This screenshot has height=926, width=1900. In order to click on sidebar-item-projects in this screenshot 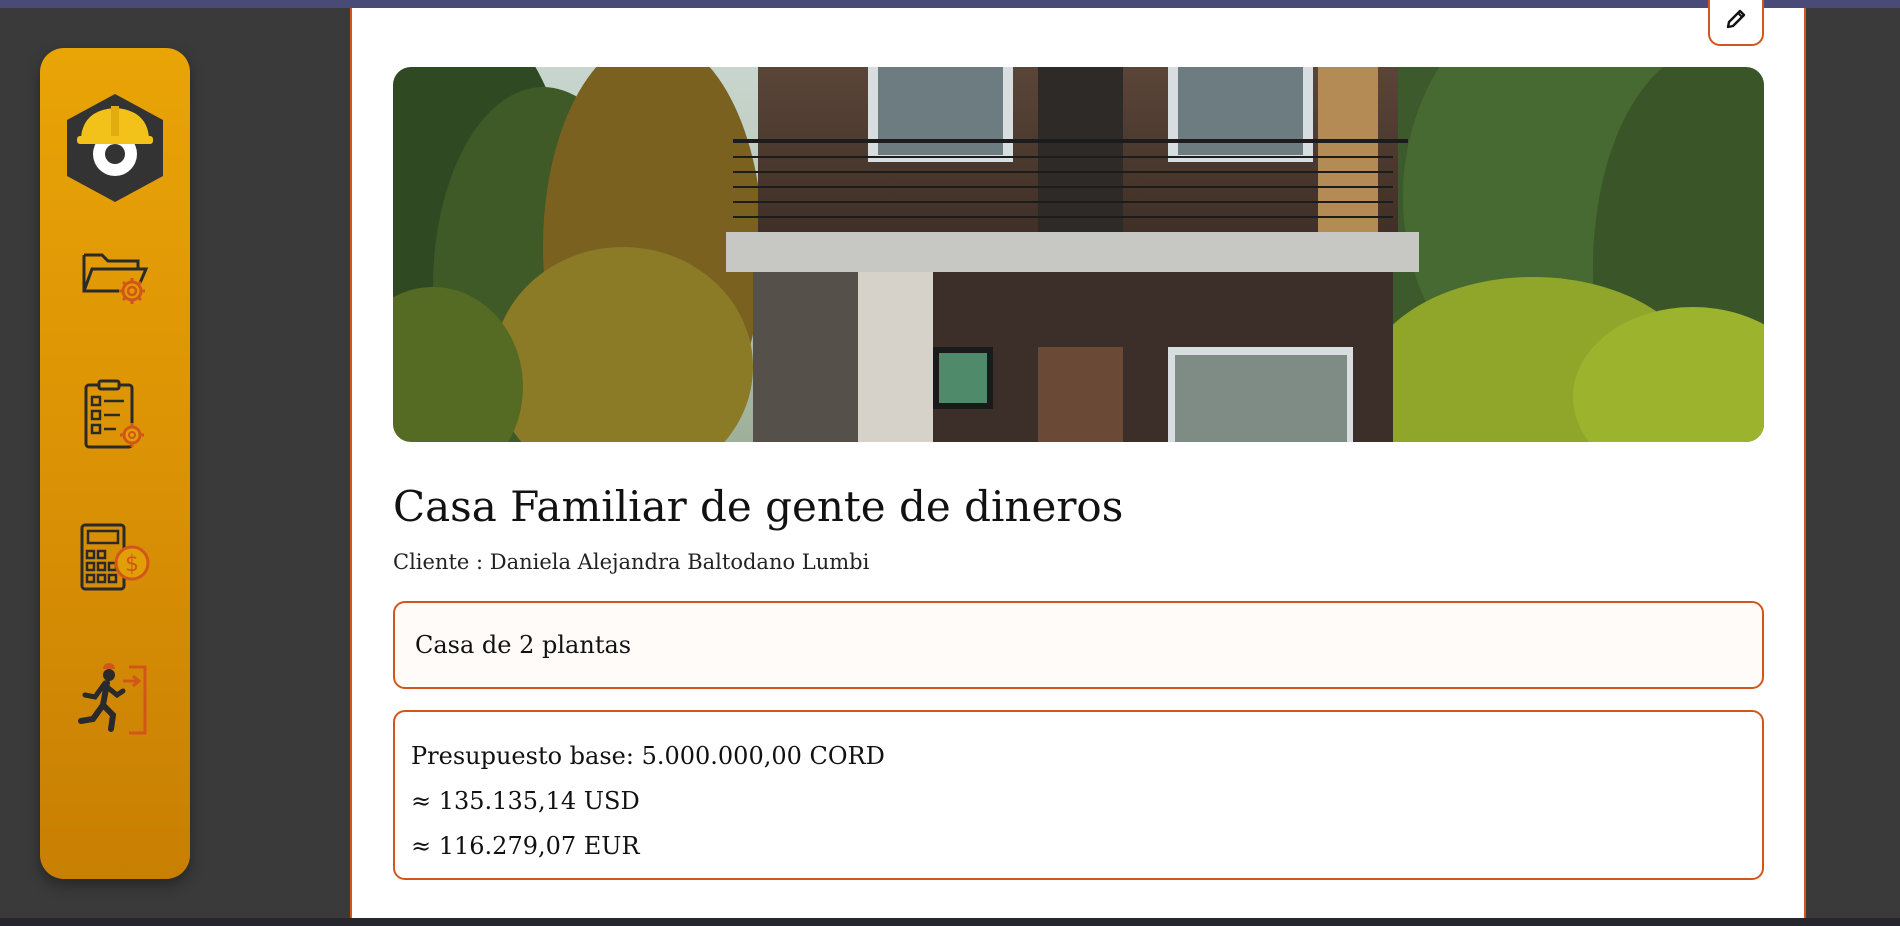, I will do `click(115, 274)`.